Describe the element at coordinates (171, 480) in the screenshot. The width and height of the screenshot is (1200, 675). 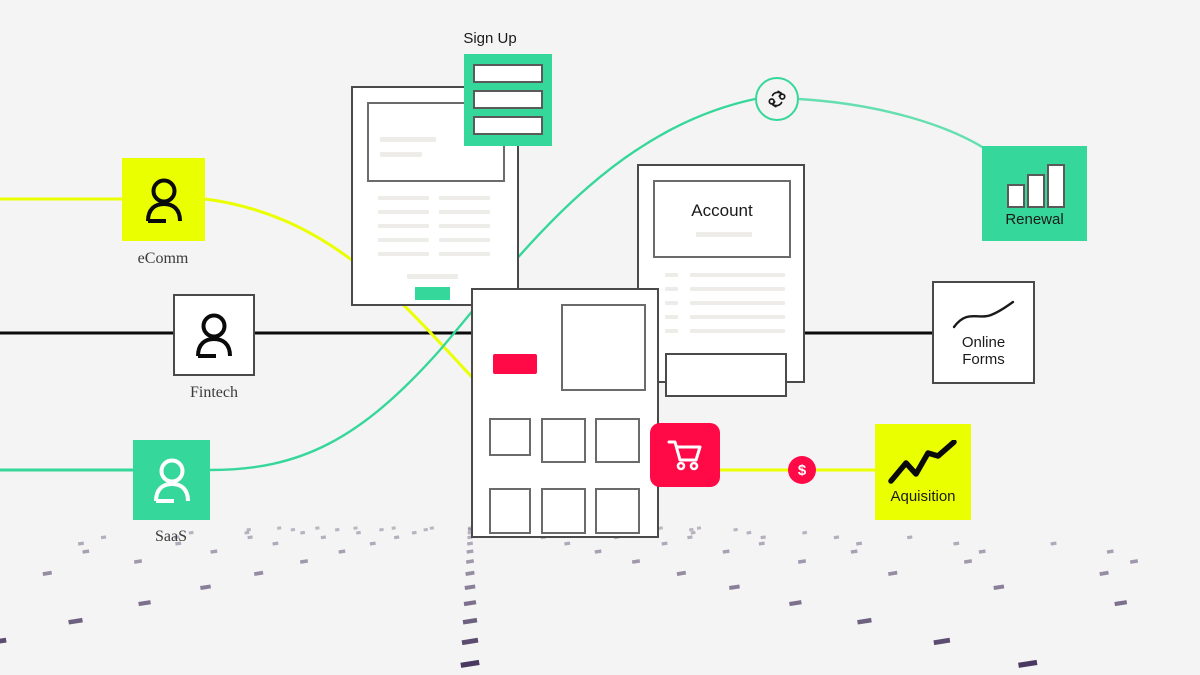
I see `node-saas` at that location.